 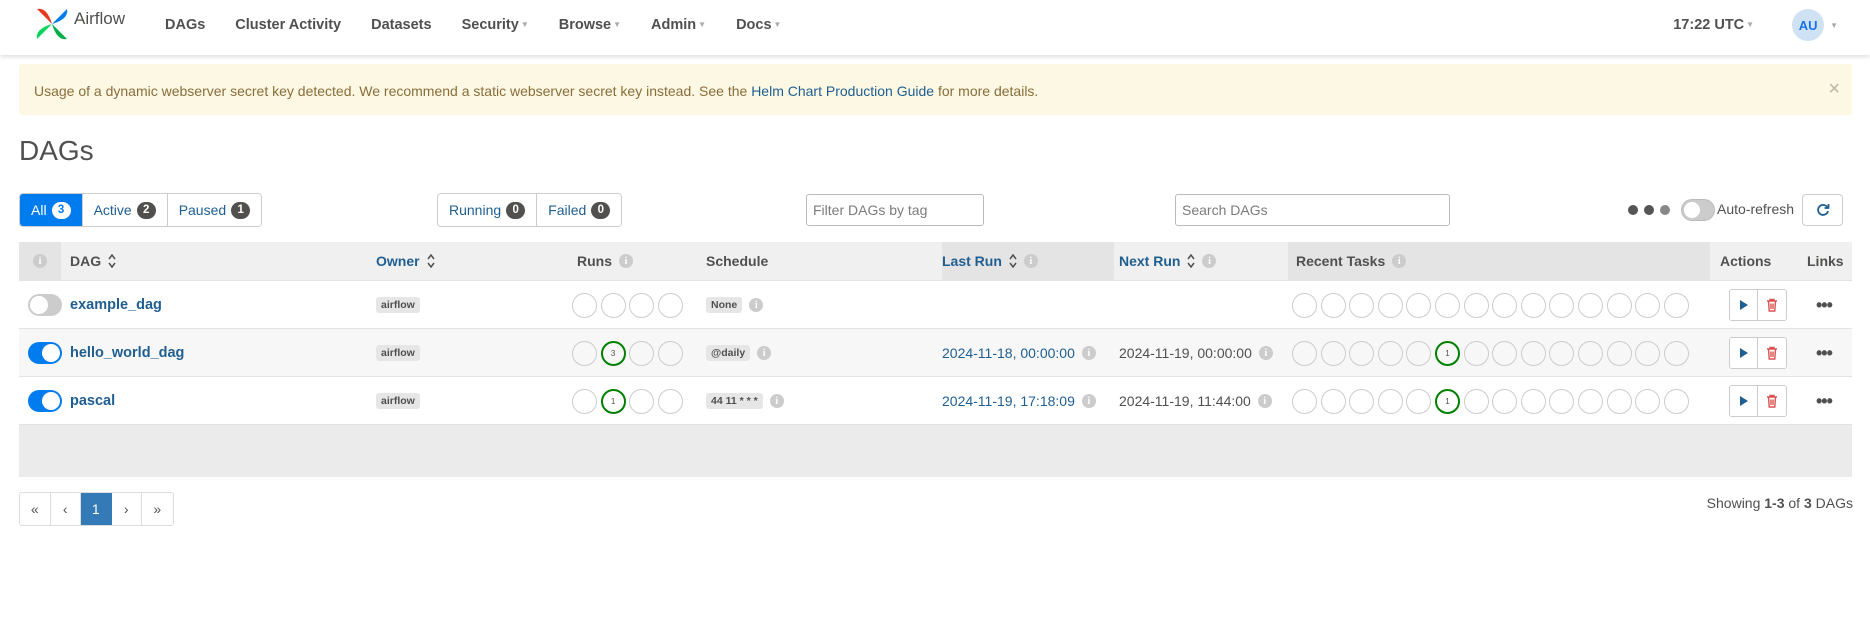 I want to click on dag-link: pascal, so click(x=92, y=401).